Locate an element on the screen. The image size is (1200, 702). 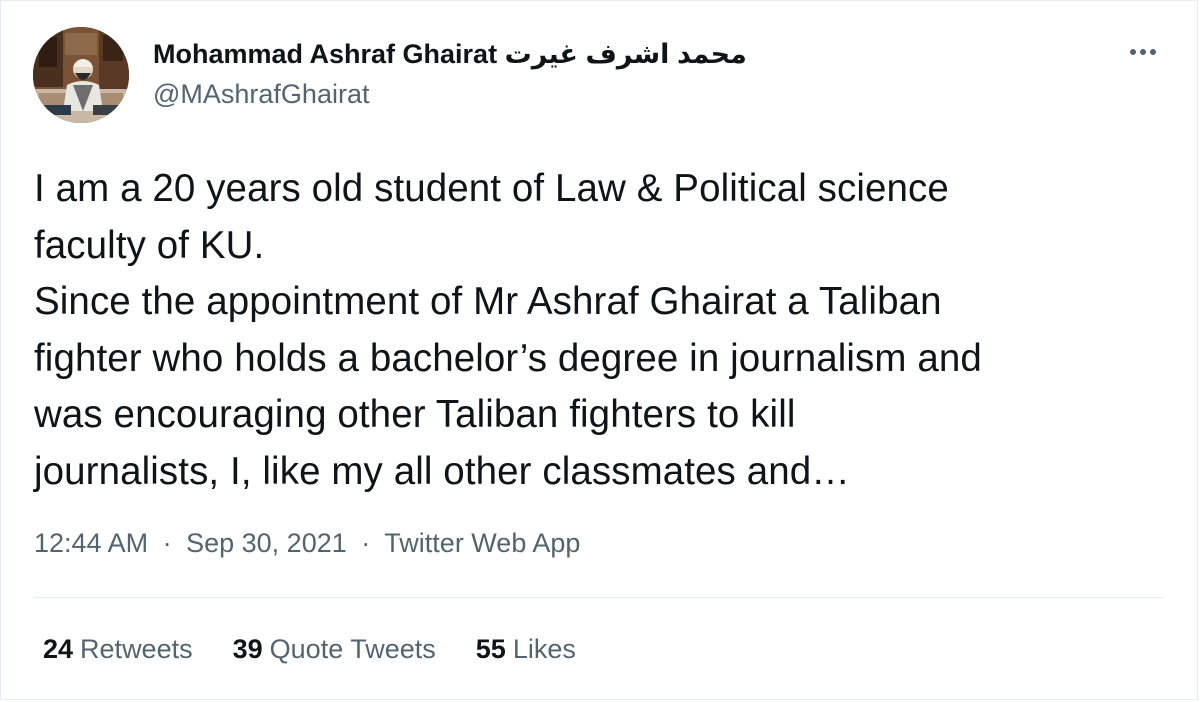
tweet-date: Sep 30, 2021 is located at coordinates (266, 543).